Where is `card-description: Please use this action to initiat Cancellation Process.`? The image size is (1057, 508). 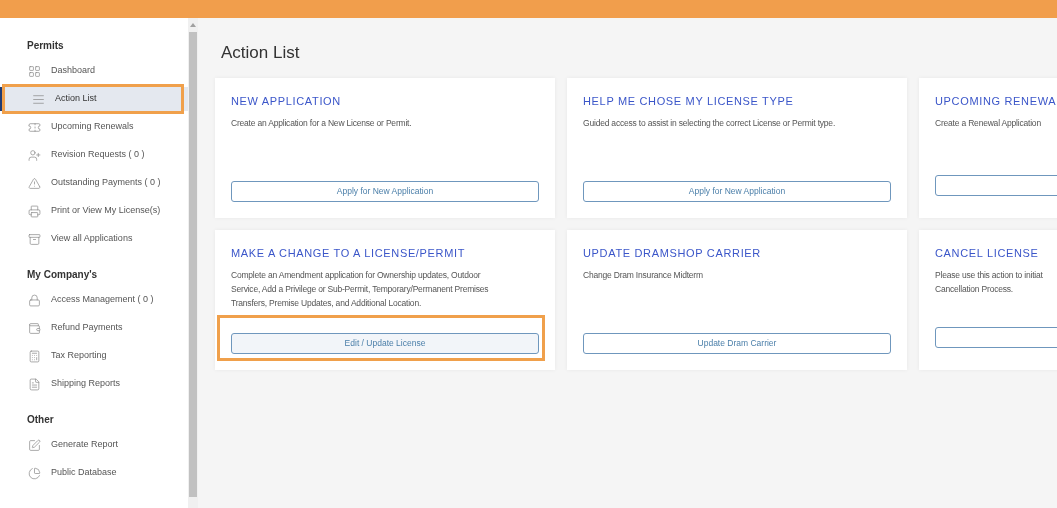
card-description: Please use this action to initiat Cancellation Process. is located at coordinates (989, 282).